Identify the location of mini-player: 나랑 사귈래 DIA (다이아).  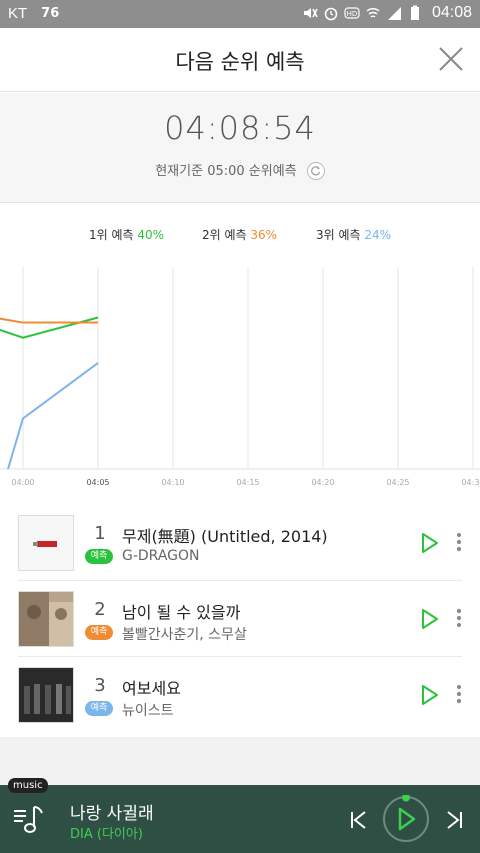
(240, 819).